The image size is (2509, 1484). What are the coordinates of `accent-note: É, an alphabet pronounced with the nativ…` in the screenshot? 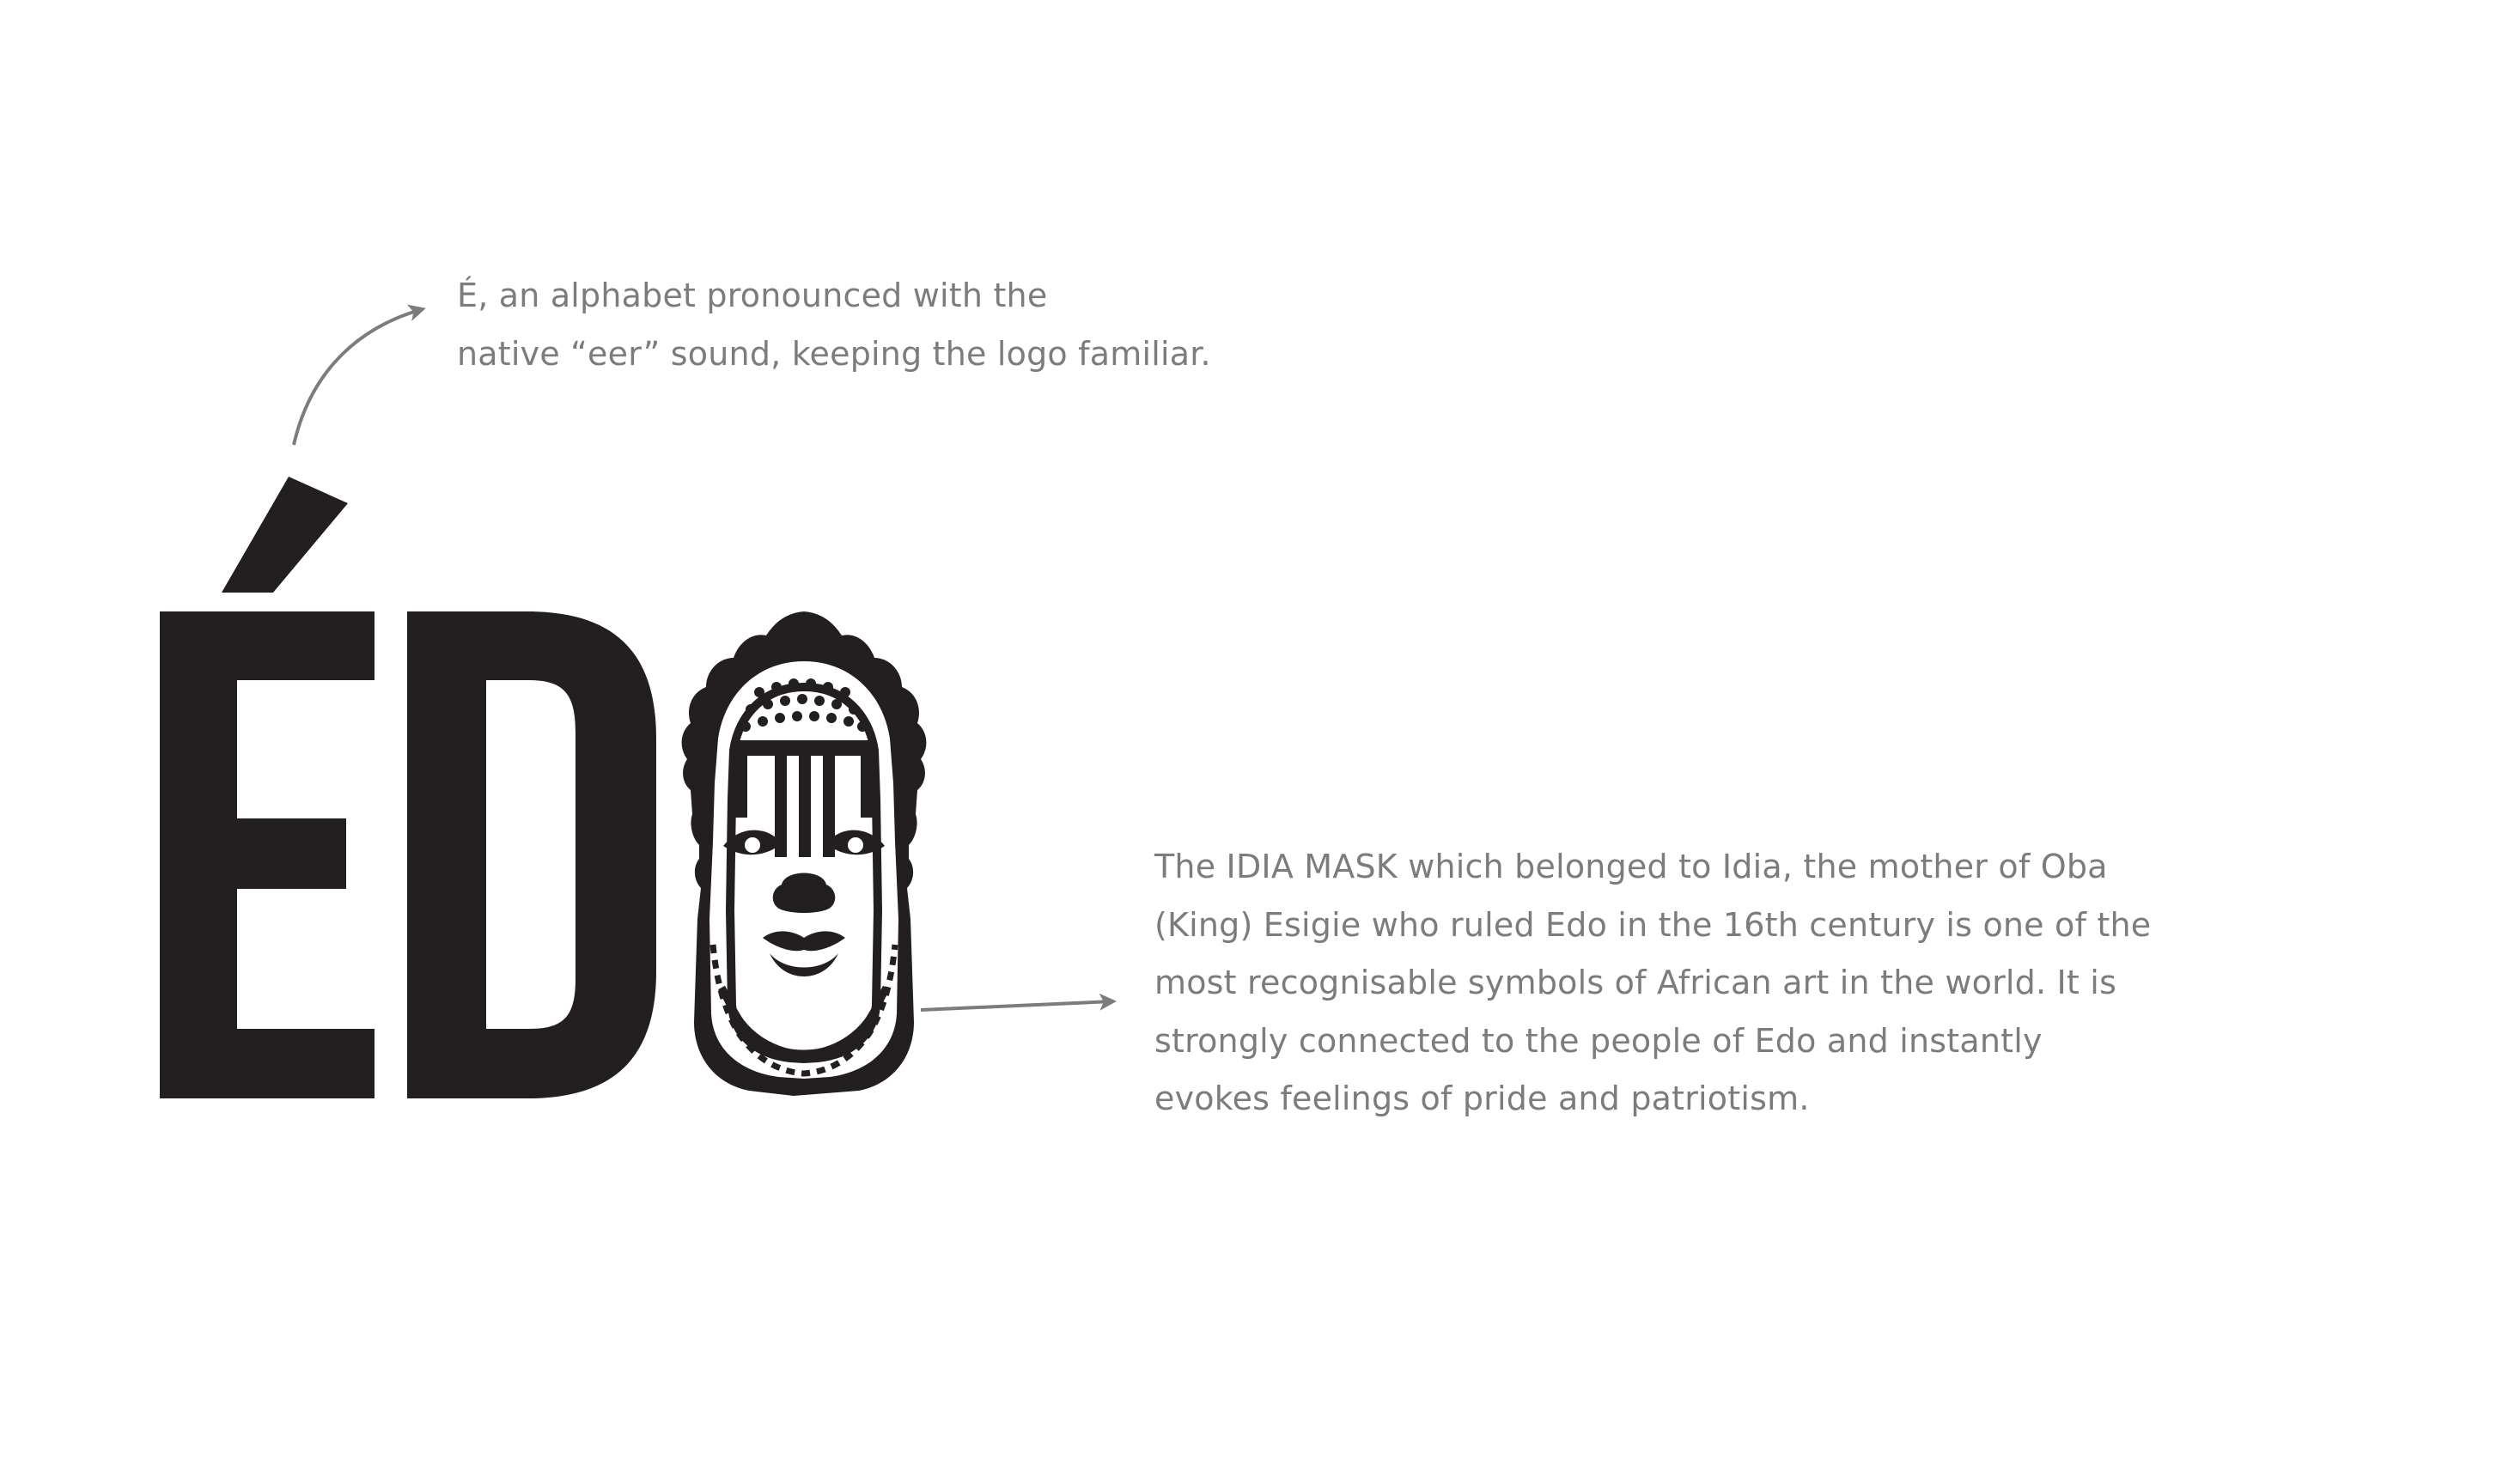 It's located at (929, 324).